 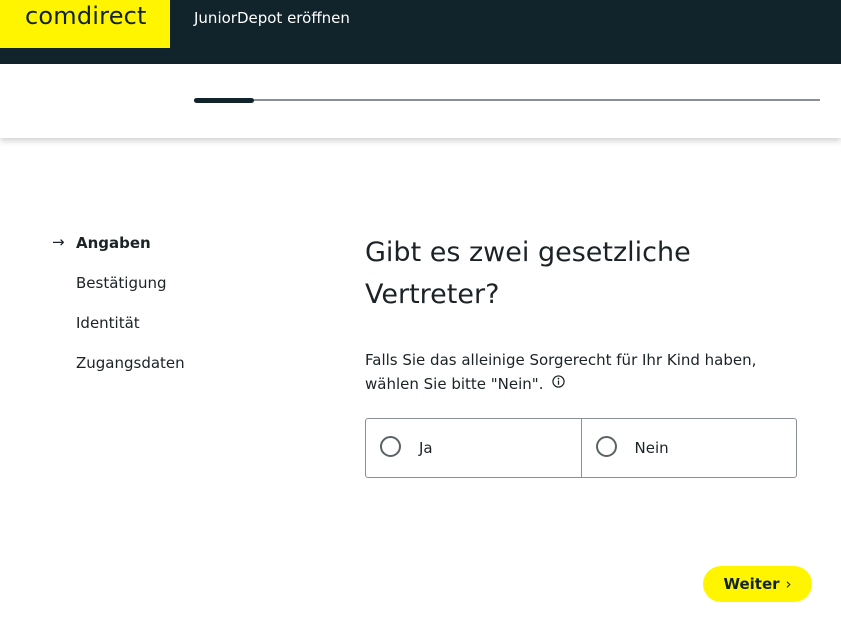 What do you see at coordinates (426, 448) in the screenshot?
I see `option-label: Ja` at bounding box center [426, 448].